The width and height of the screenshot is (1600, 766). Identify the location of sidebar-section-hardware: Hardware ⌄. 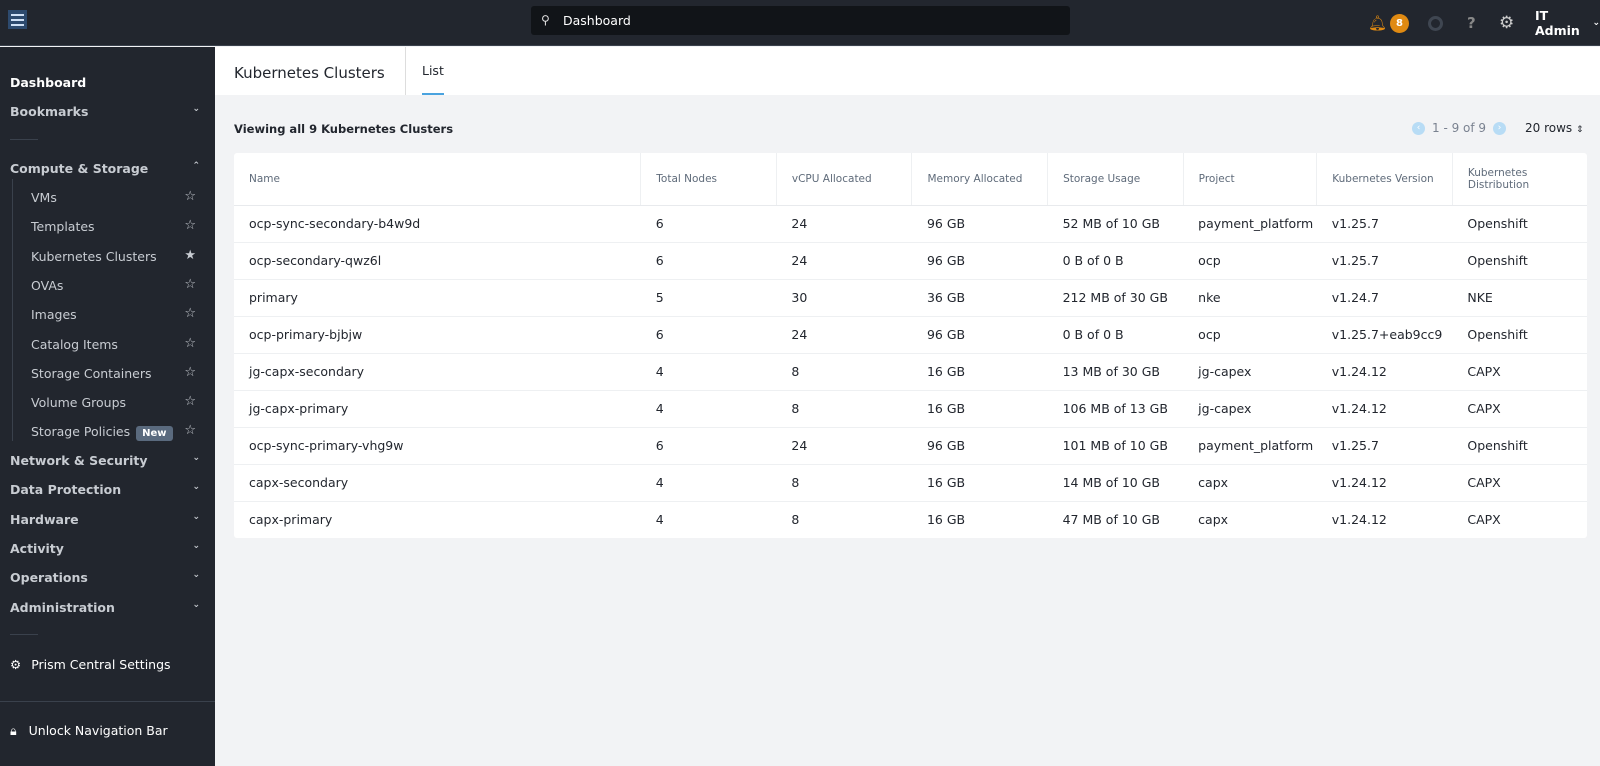
(105, 519).